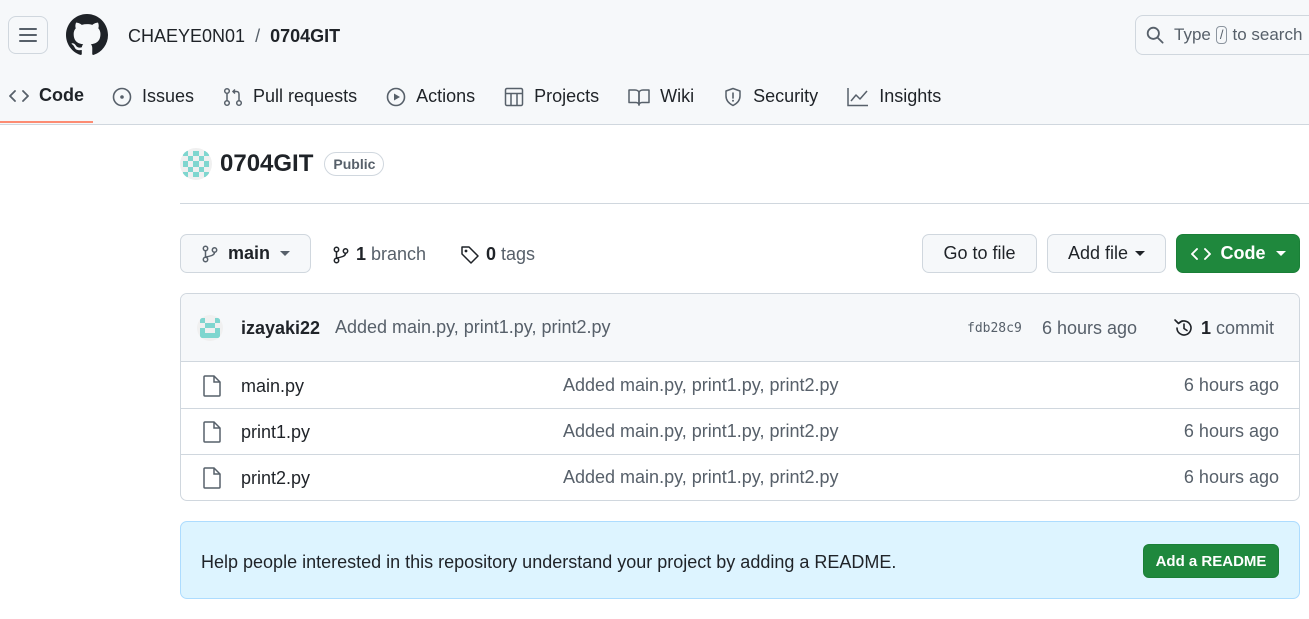  I want to click on add-file-button: Add file, so click(1106, 253).